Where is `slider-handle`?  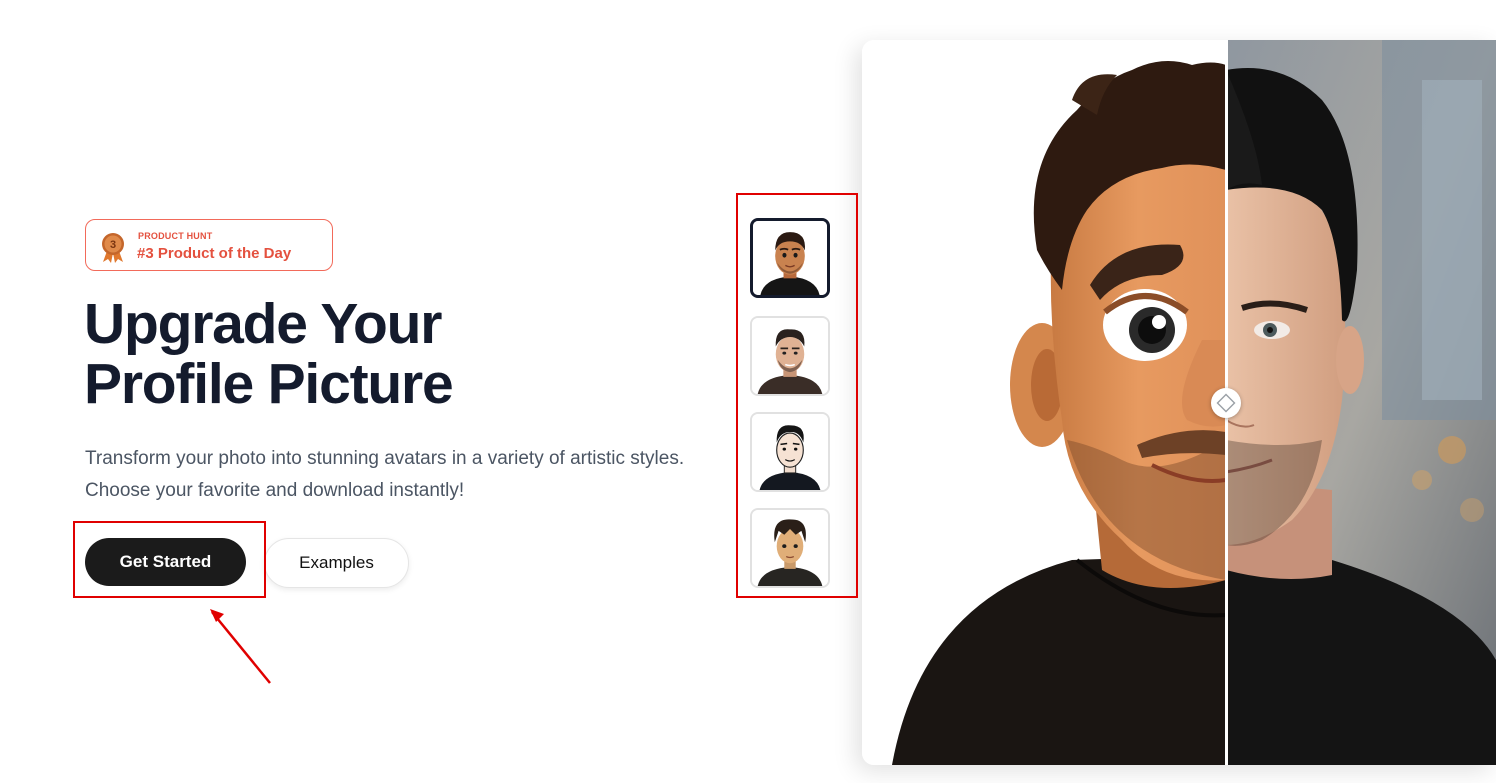
slider-handle is located at coordinates (1226, 403).